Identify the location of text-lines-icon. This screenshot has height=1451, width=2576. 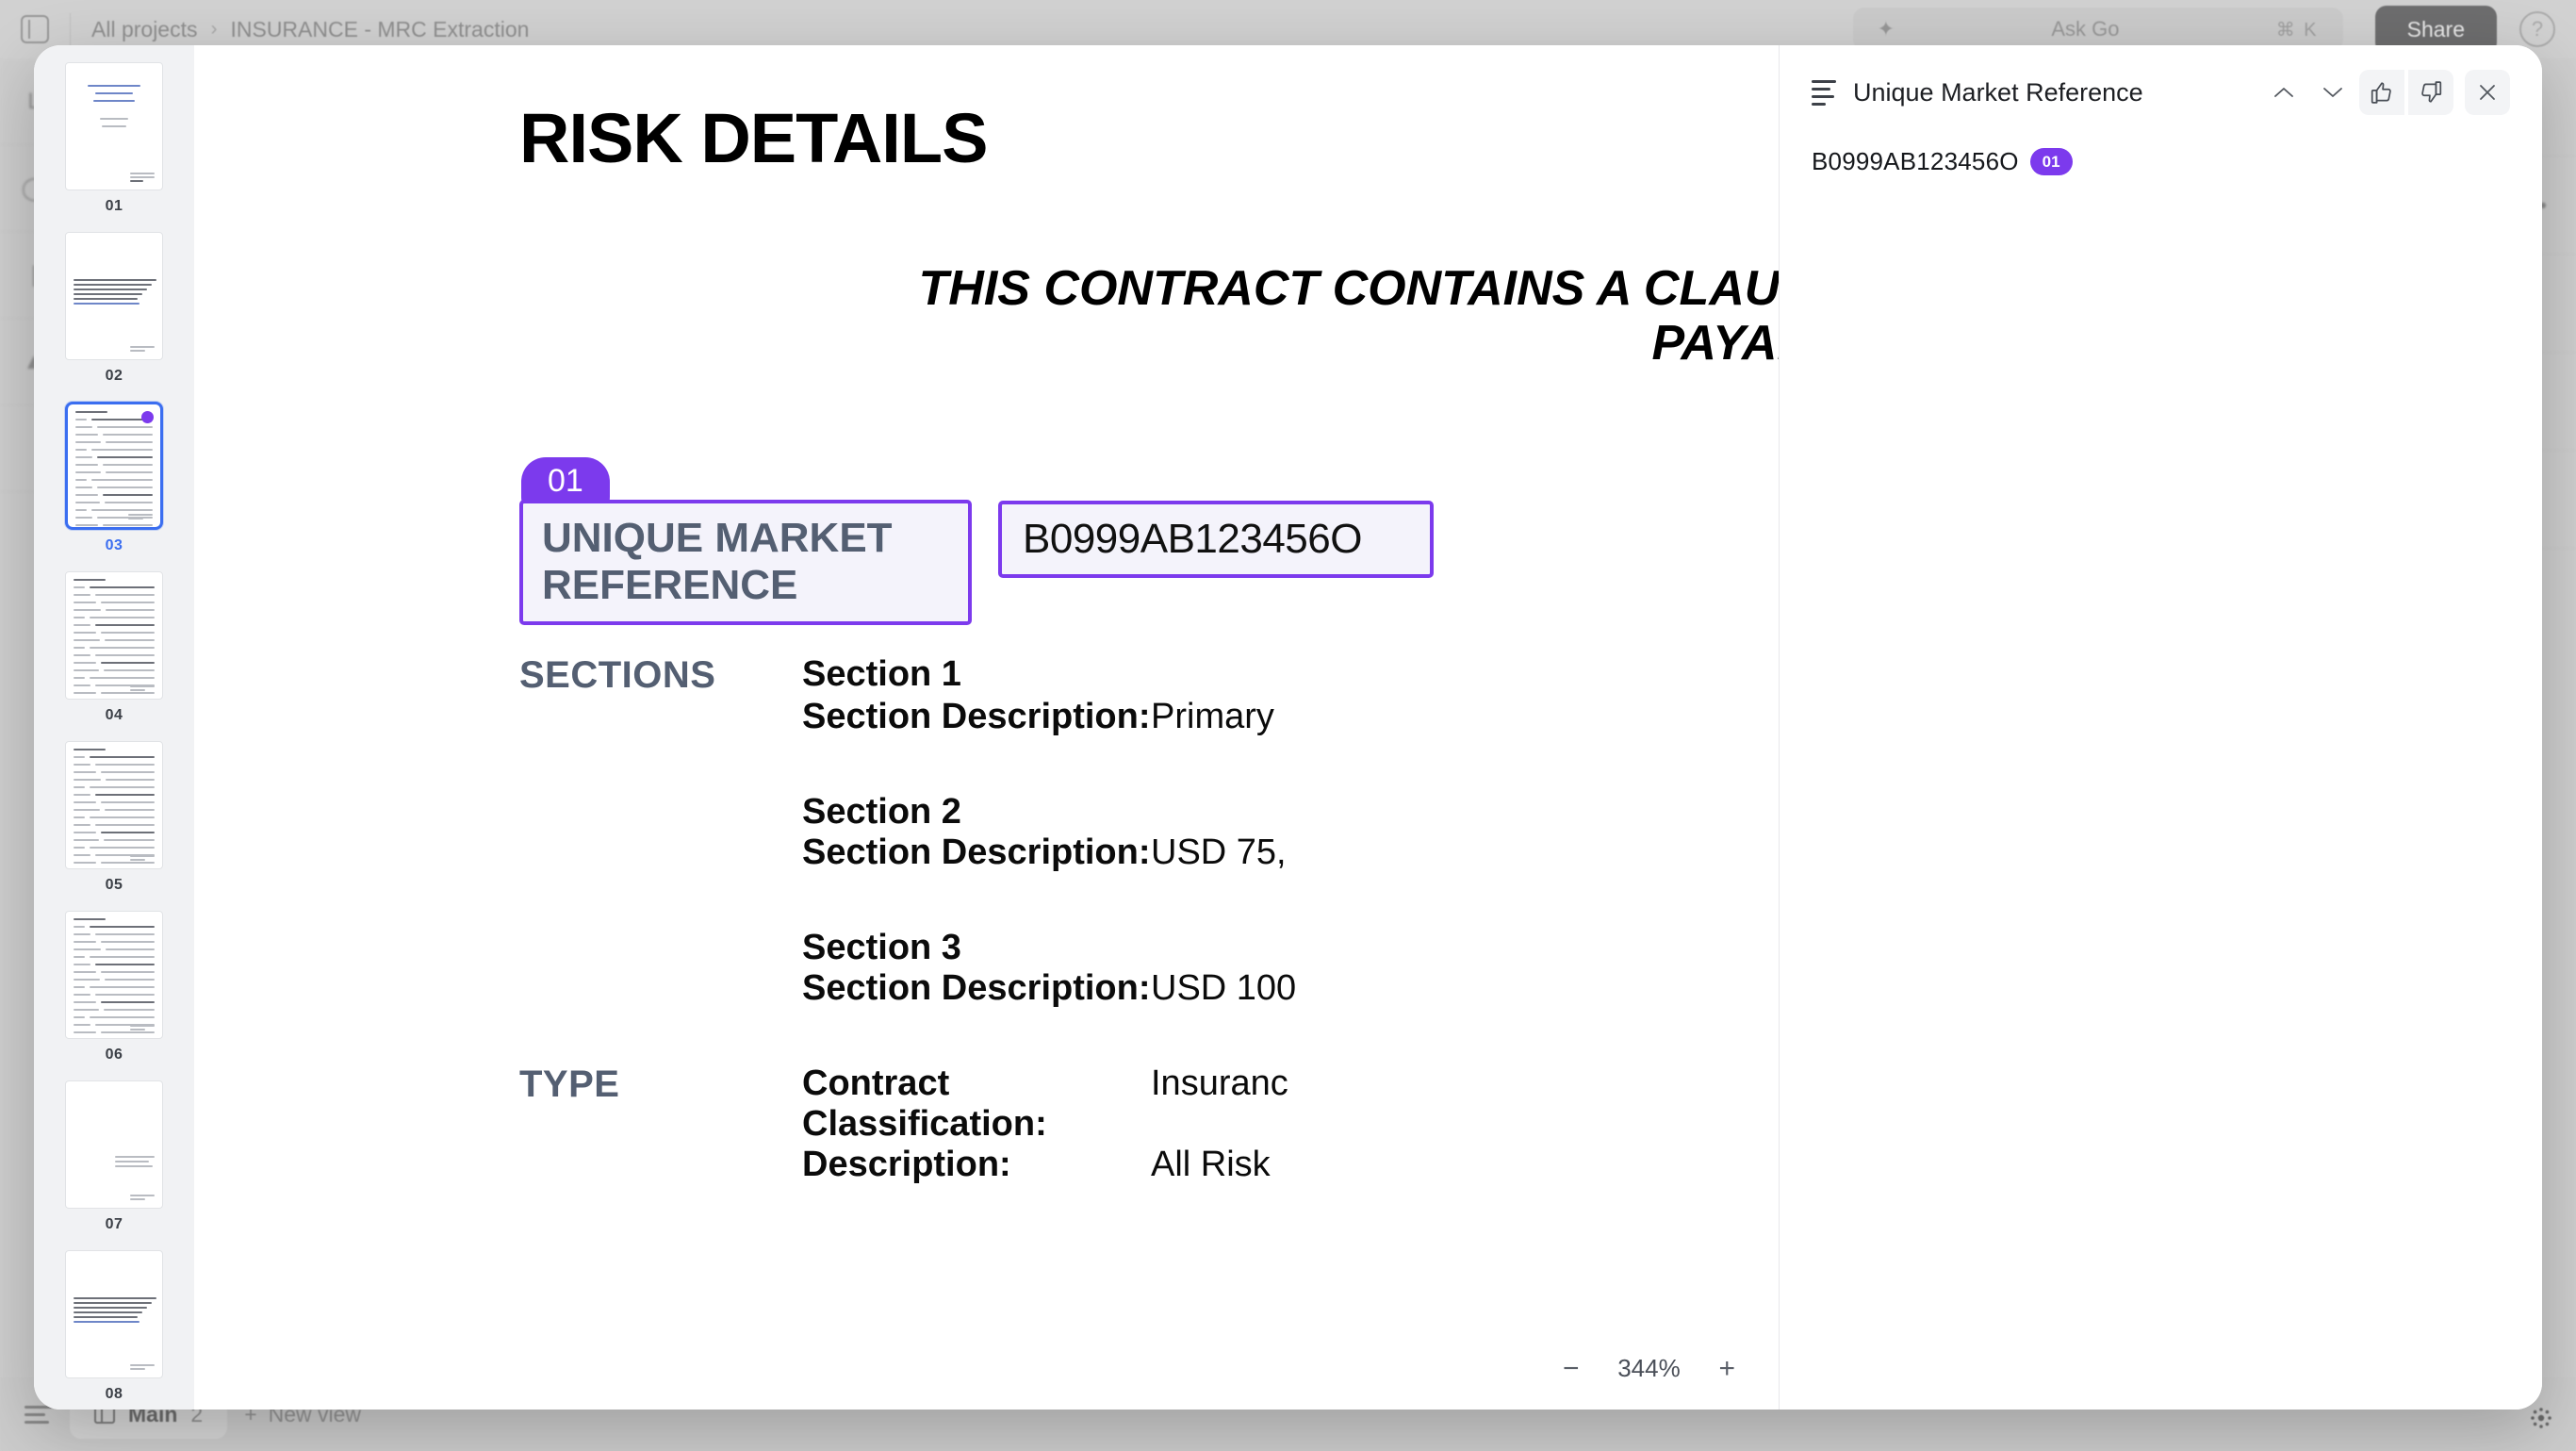
(1824, 92).